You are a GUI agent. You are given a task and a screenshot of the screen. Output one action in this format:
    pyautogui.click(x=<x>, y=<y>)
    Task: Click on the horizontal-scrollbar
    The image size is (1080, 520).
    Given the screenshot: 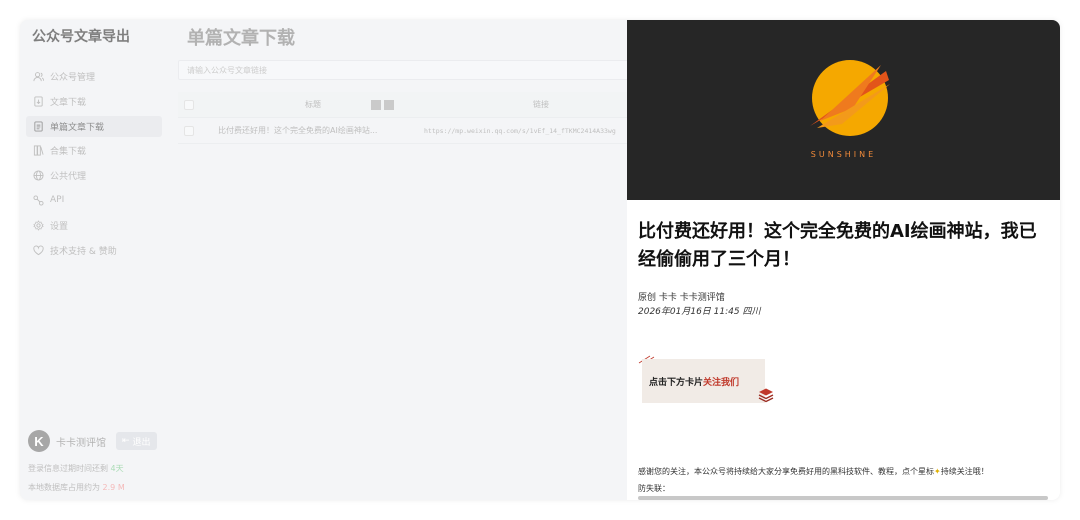 What is the action you would take?
    pyautogui.click(x=843, y=498)
    